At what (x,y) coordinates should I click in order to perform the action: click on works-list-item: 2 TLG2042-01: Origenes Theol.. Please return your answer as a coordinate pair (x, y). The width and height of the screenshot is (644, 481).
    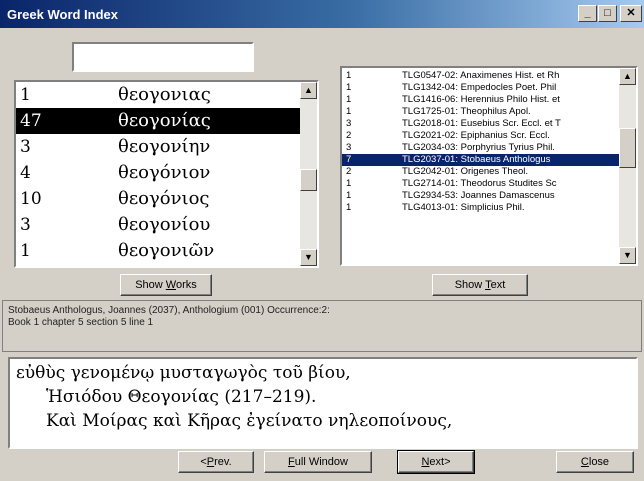
    Looking at the image, I should click on (489, 172).